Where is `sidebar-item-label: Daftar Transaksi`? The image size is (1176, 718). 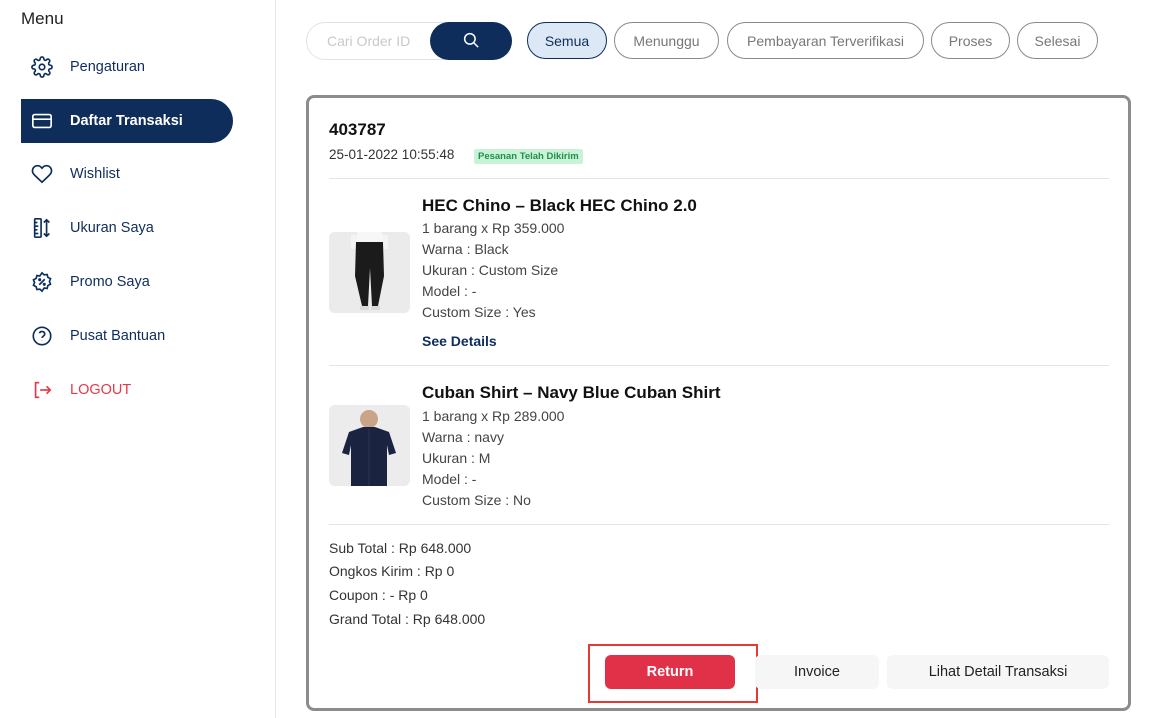 sidebar-item-label: Daftar Transaksi is located at coordinates (126, 121).